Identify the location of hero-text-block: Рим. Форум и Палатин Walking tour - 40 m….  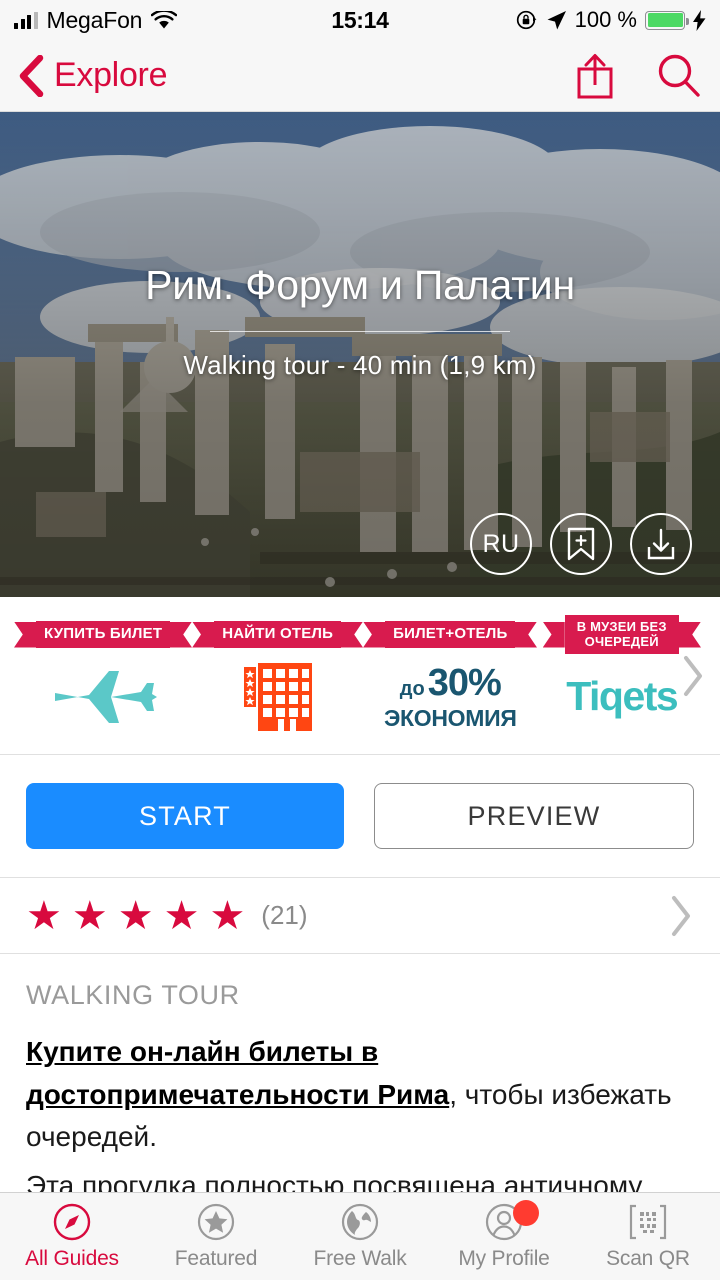
(360, 321).